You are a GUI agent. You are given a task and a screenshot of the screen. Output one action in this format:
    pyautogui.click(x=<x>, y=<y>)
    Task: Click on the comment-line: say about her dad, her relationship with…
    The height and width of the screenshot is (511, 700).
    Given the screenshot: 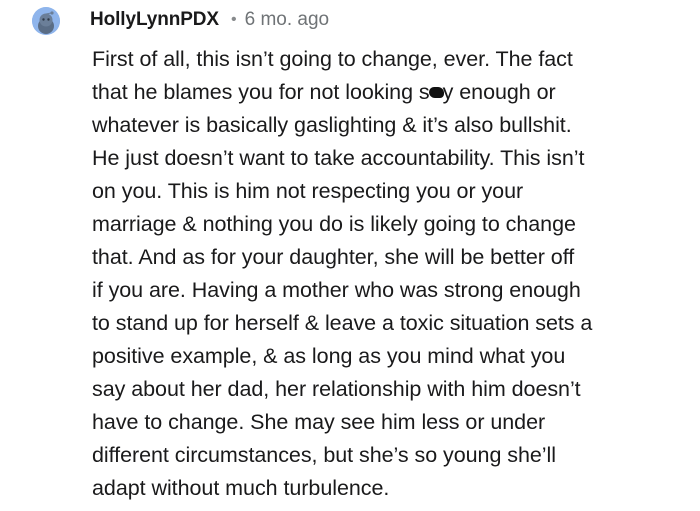 What is the action you would take?
    pyautogui.click(x=336, y=389)
    